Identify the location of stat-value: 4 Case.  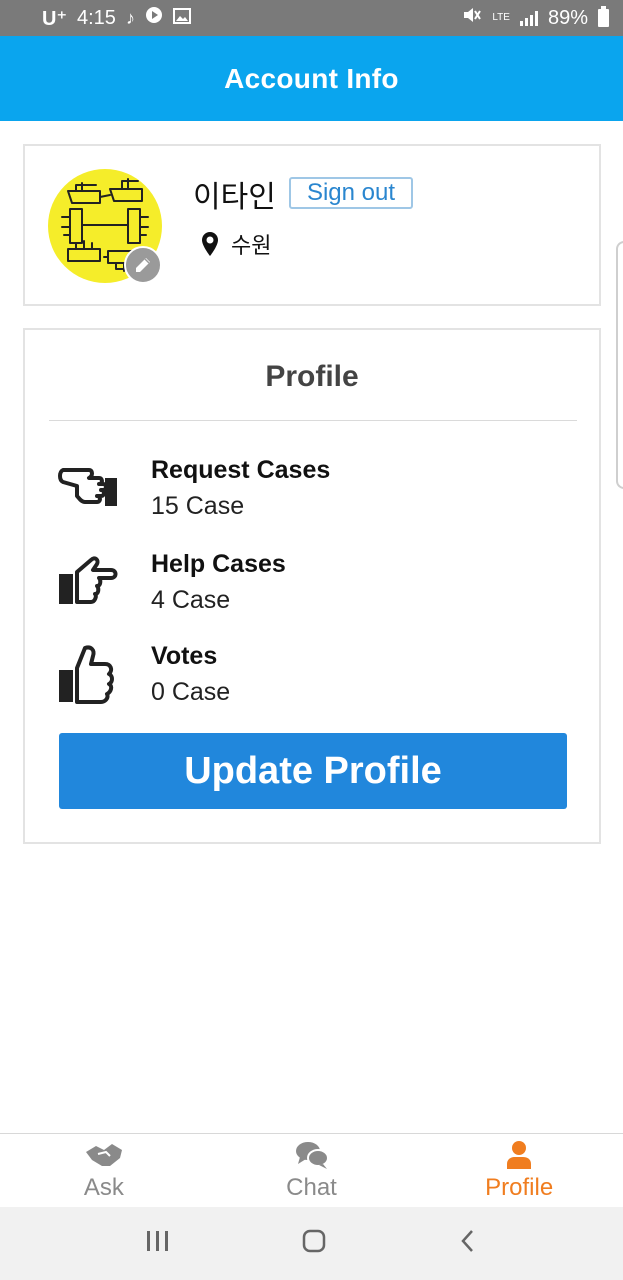
(191, 600).